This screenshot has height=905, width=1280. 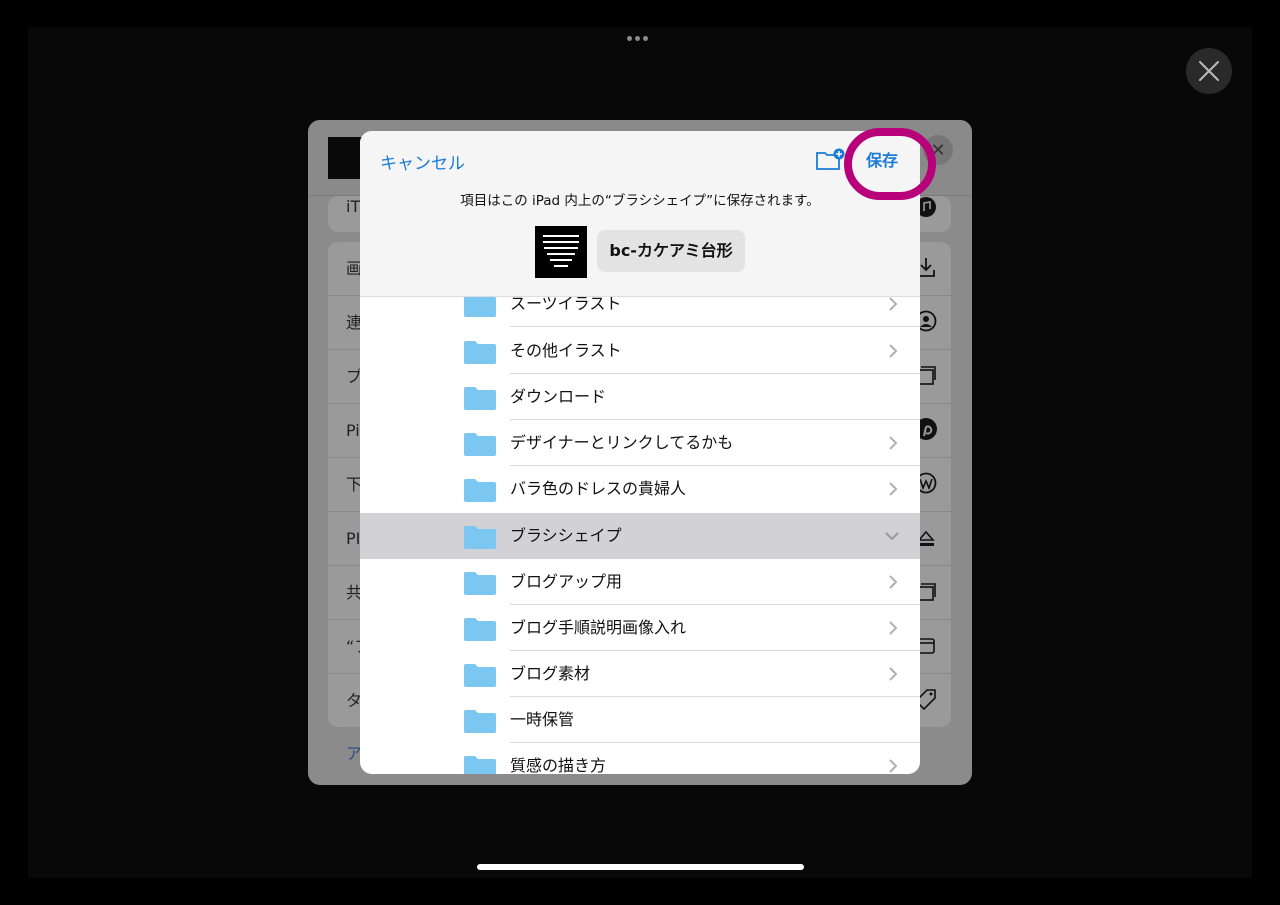 I want to click on folder-label: スーツイラスト, so click(x=566, y=304).